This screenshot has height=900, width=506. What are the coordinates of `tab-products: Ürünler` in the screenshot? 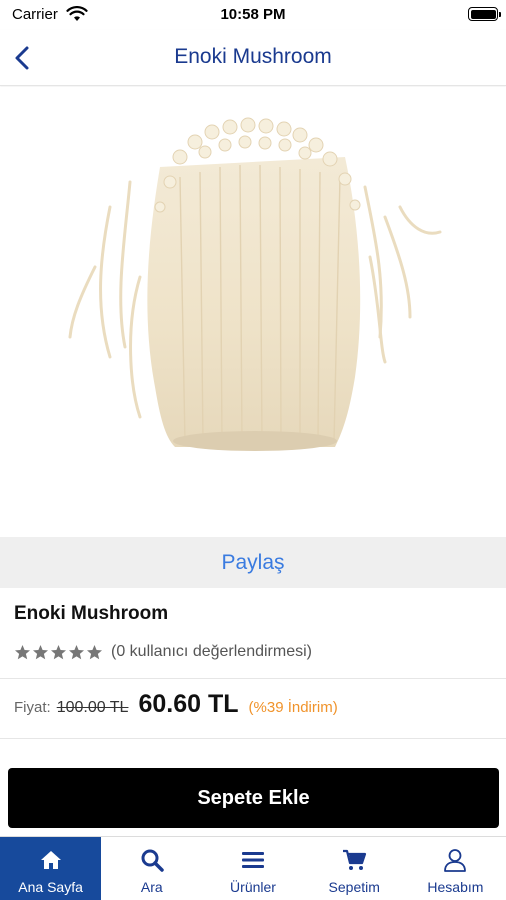 It's located at (252, 868).